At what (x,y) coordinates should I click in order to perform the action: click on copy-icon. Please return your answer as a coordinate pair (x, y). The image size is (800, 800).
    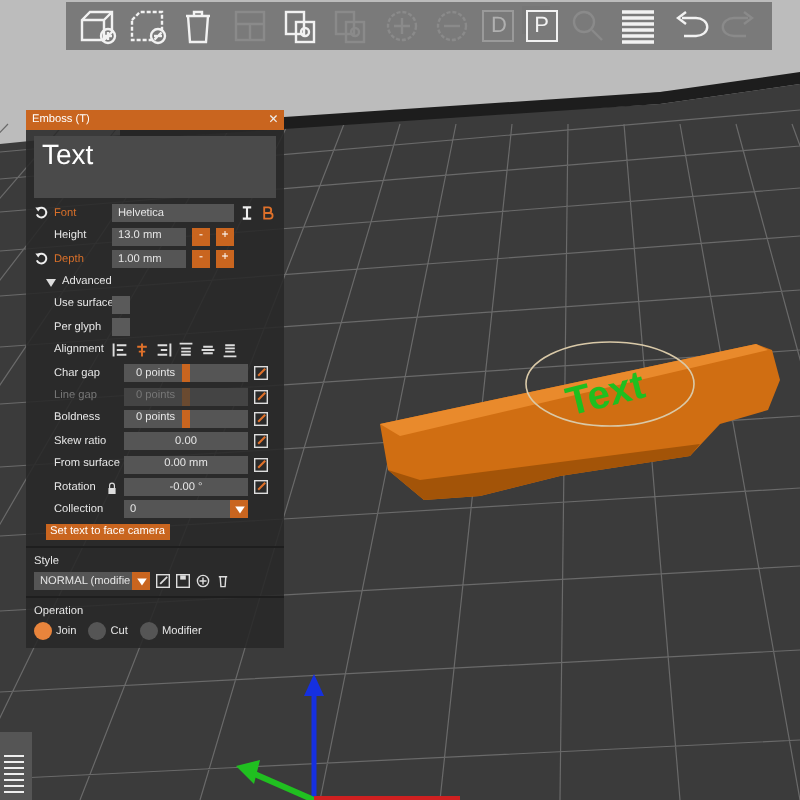
    Looking at the image, I should click on (300, 26).